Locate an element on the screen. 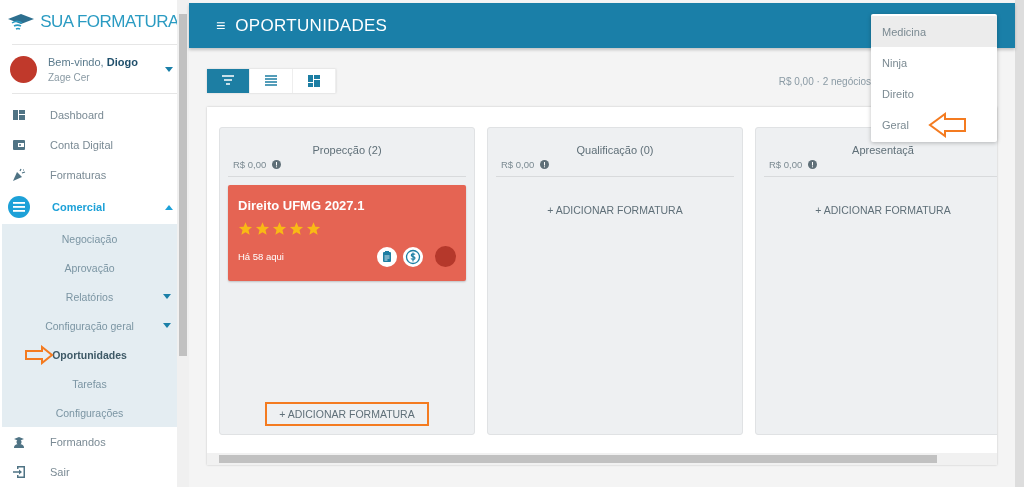  submenu-item: Tarefas is located at coordinates (89, 383).